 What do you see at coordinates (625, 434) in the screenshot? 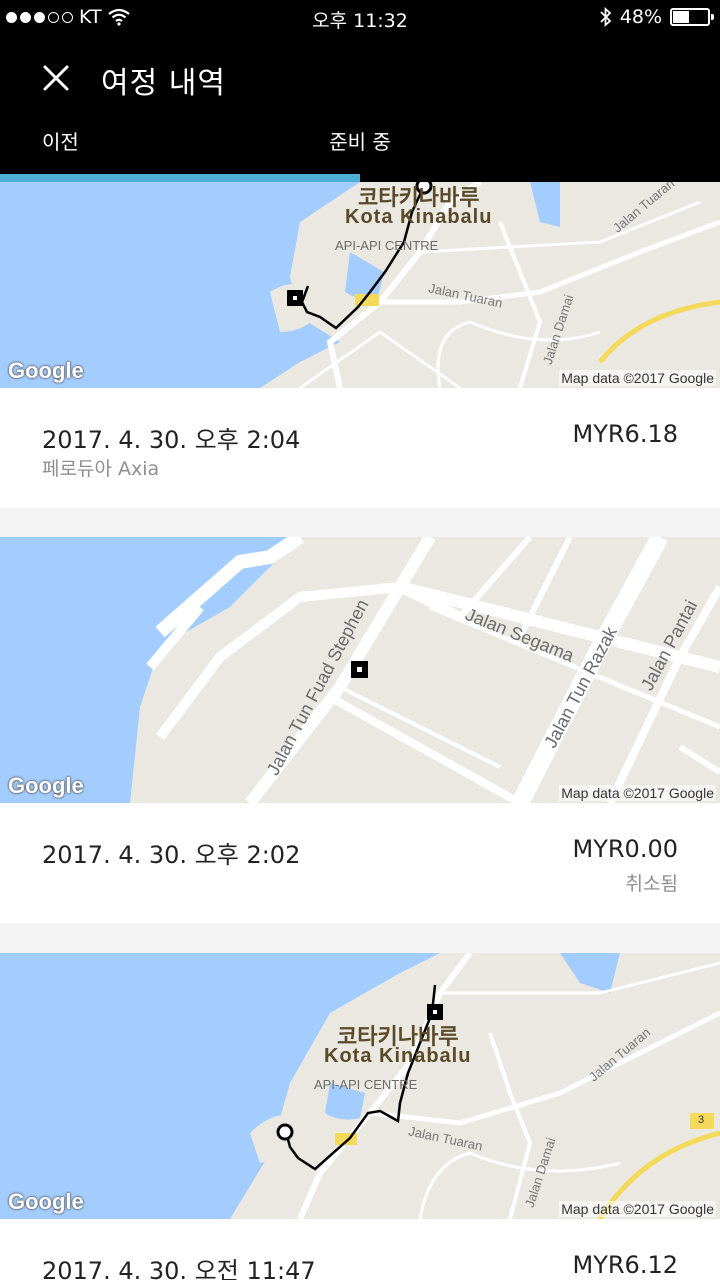
I see `trip-price: MYR6.18` at bounding box center [625, 434].